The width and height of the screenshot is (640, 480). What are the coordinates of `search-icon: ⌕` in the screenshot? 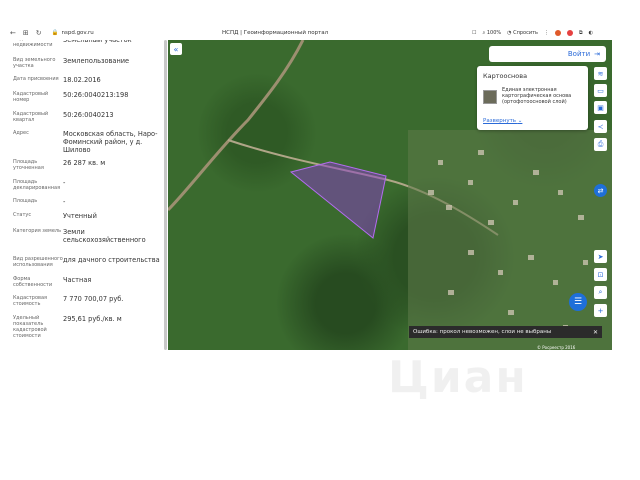 It's located at (600, 292).